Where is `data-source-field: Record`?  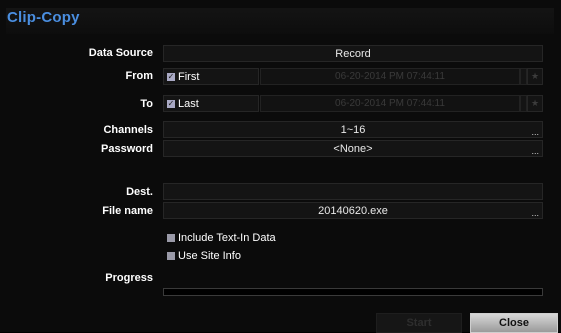
data-source-field: Record is located at coordinates (353, 53).